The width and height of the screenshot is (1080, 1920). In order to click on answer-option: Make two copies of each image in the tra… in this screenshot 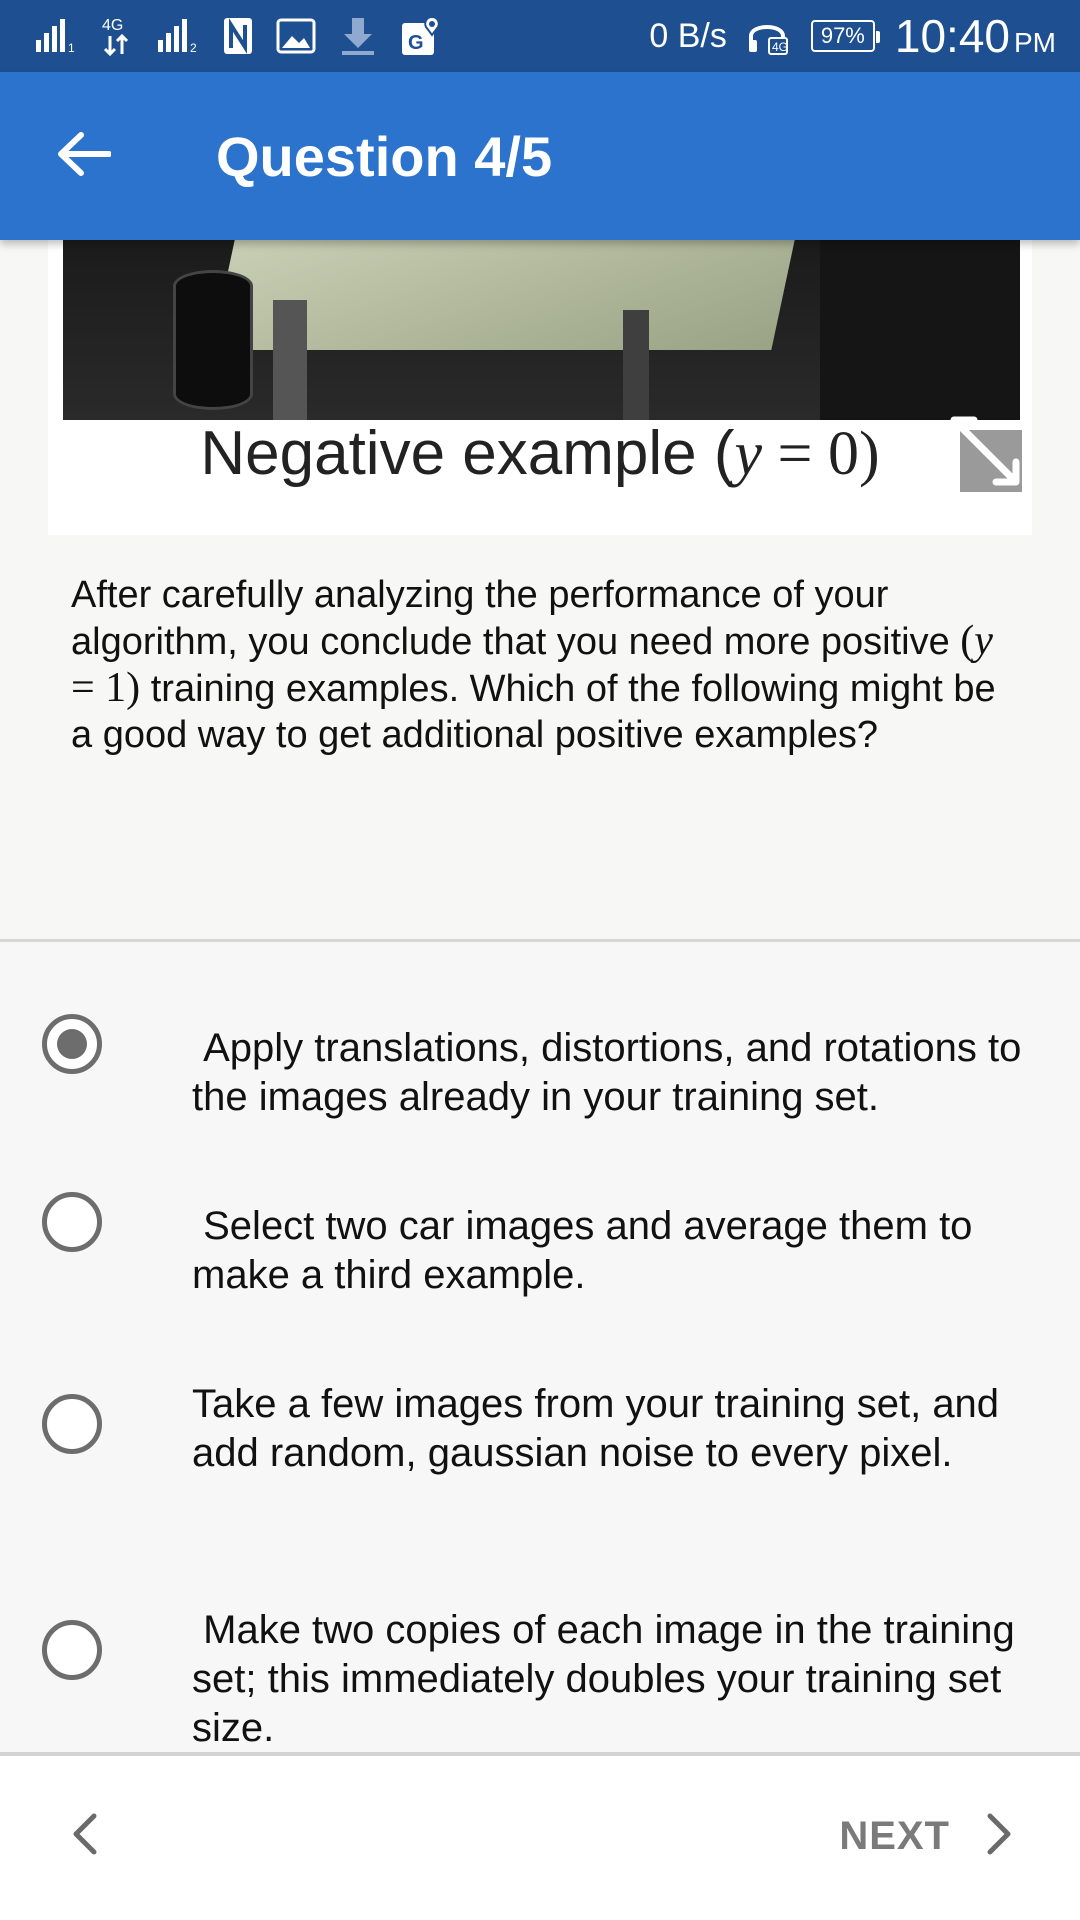, I will do `click(540, 1657)`.